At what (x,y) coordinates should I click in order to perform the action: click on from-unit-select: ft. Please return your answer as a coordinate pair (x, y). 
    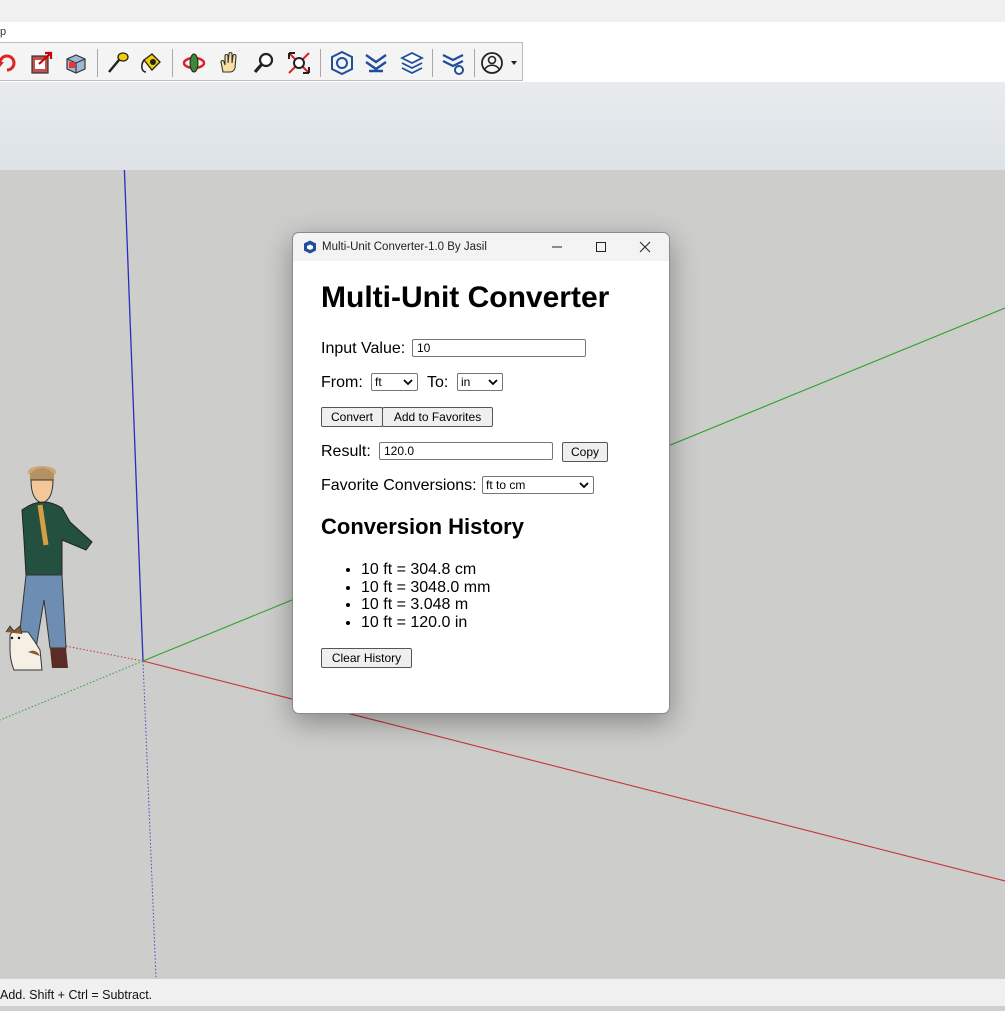
    Looking at the image, I should click on (394, 382).